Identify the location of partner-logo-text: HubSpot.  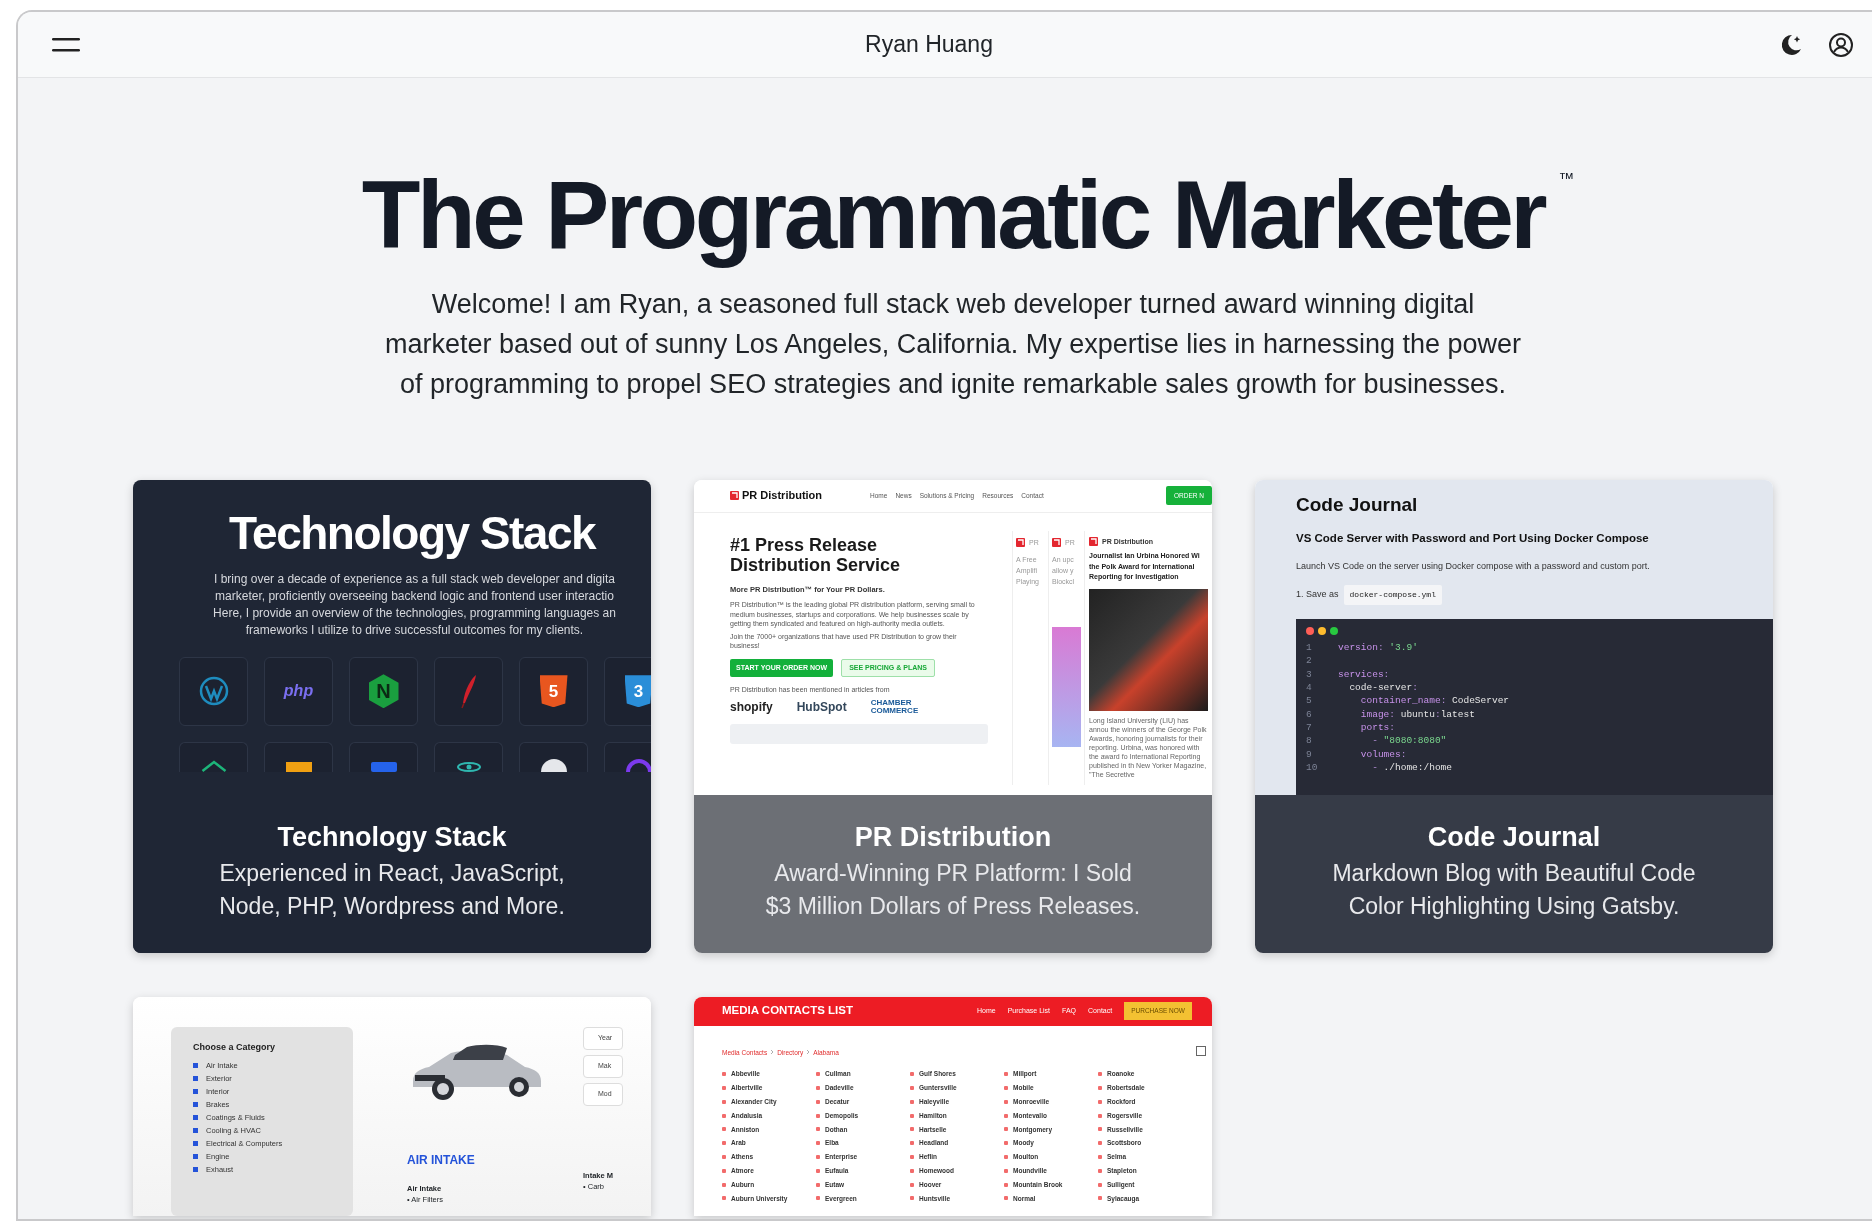
(821, 707).